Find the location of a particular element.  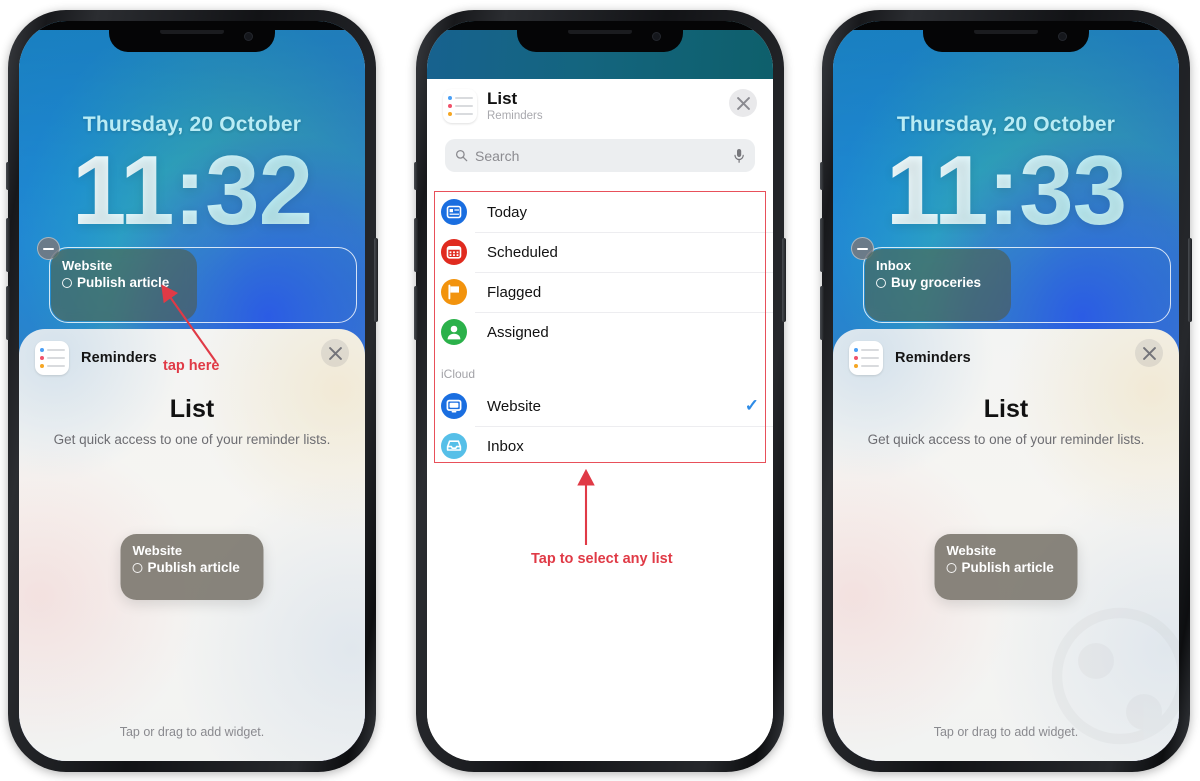

lock-screen-reminders-widget: Website Publish article is located at coordinates (124, 285).